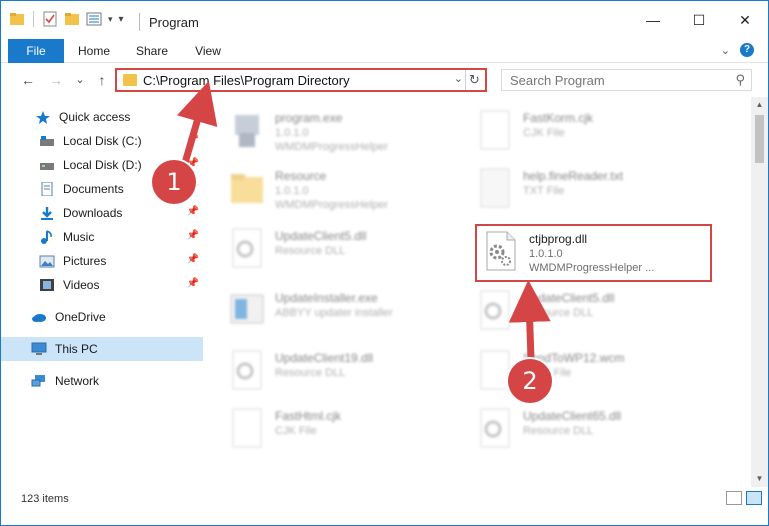  I want to click on sidebar-item-label: Documents, so click(93, 189).